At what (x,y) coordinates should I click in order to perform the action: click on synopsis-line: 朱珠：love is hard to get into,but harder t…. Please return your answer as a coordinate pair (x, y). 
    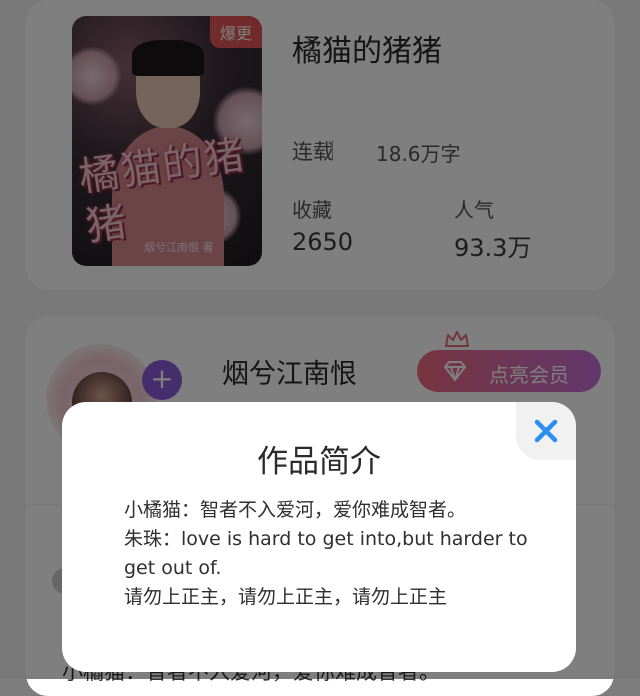
    Looking at the image, I should click on (326, 553).